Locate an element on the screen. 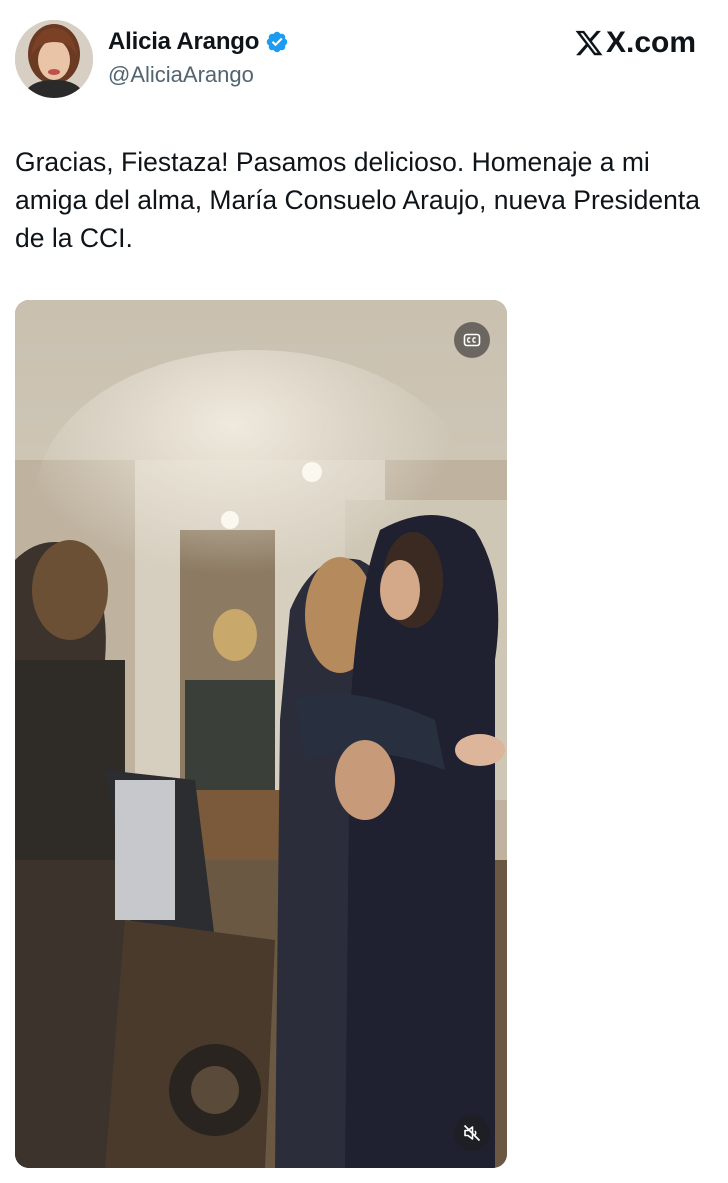 This screenshot has width=728, height=1183. cc-icon is located at coordinates (472, 340).